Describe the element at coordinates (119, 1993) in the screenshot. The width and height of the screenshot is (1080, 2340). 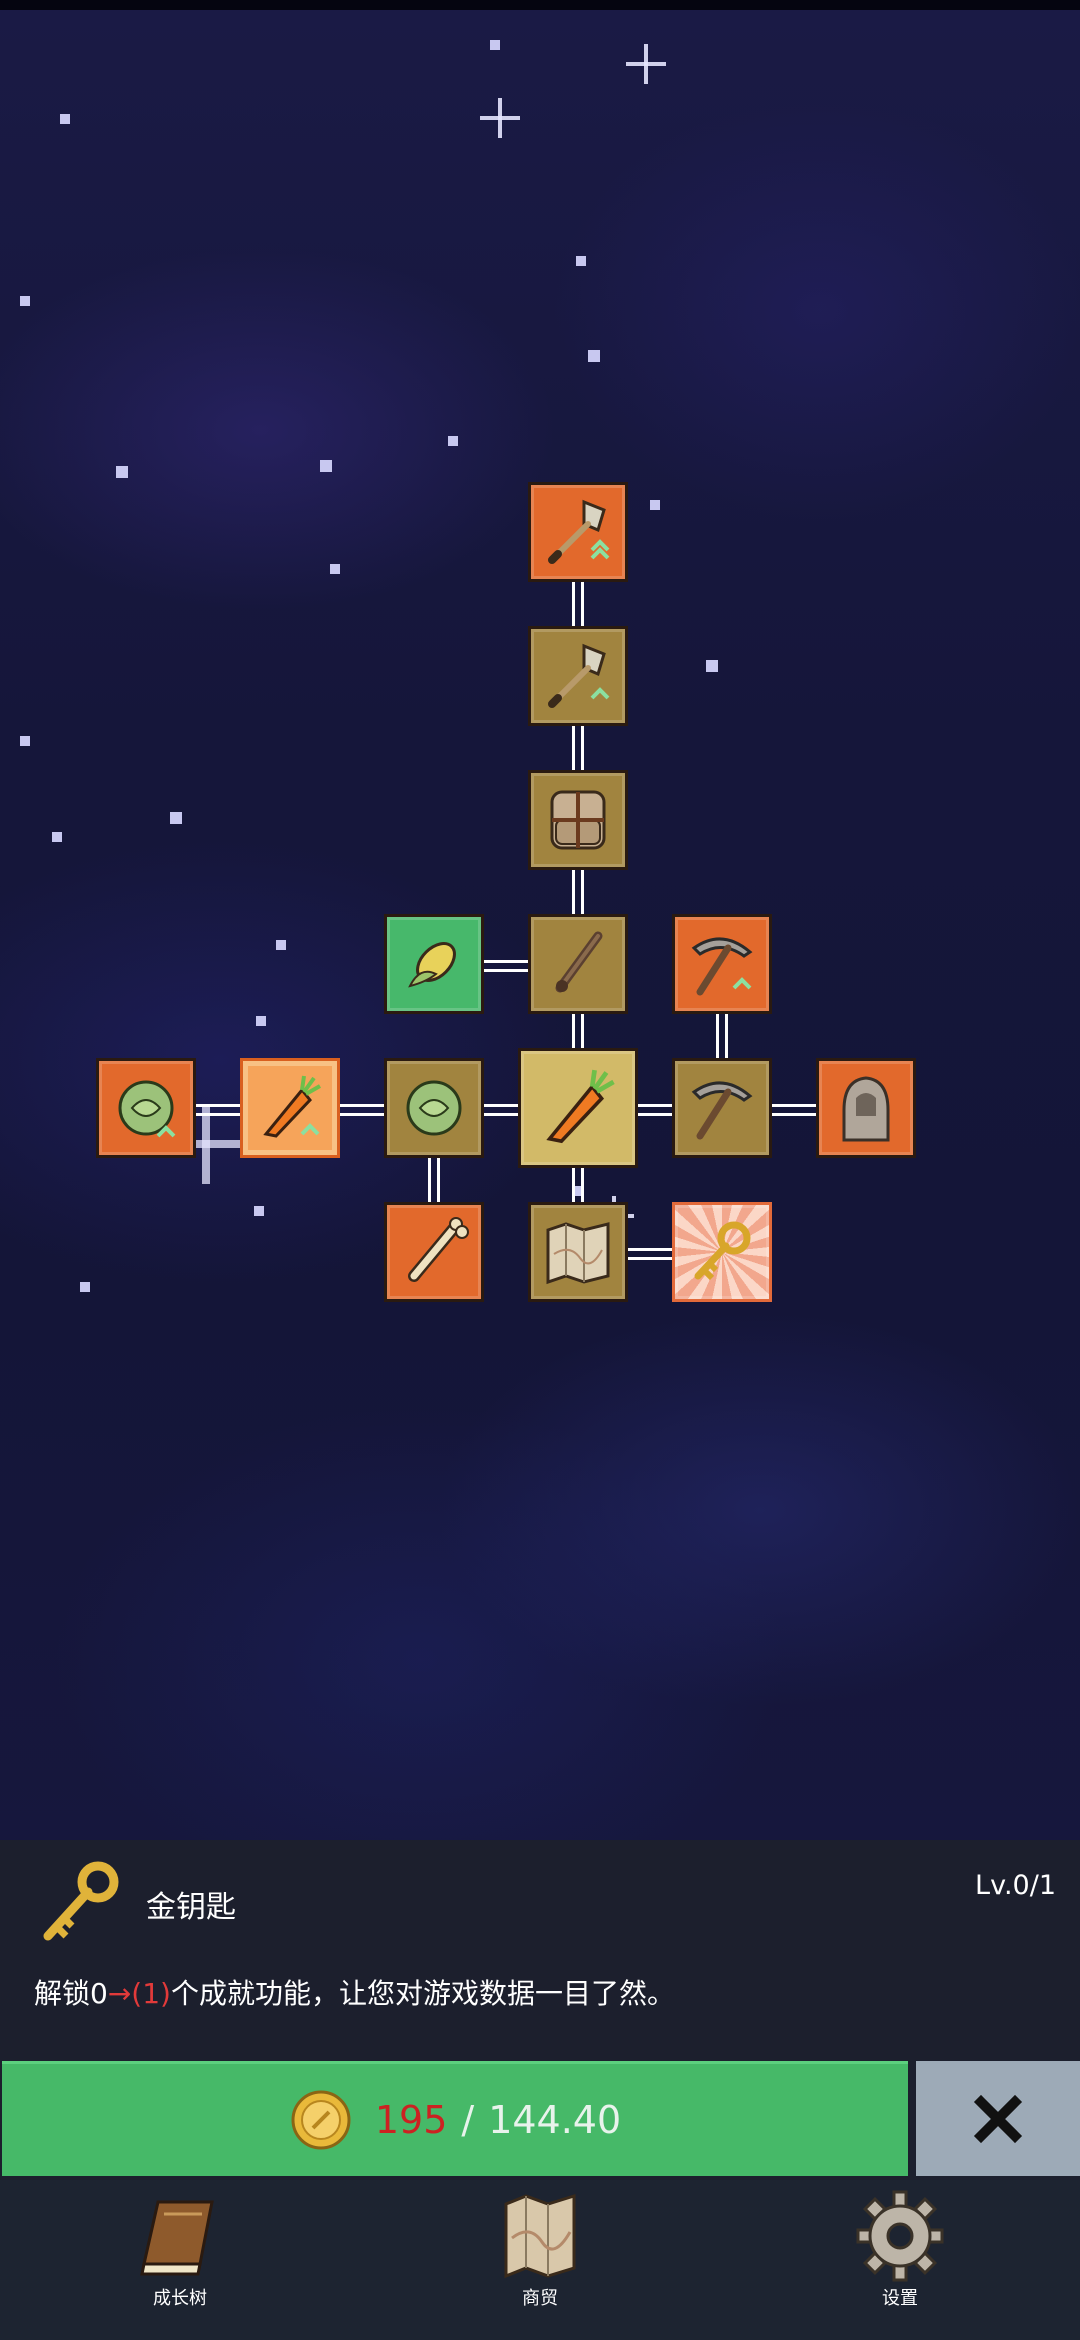
I see `description-arrow: →` at that location.